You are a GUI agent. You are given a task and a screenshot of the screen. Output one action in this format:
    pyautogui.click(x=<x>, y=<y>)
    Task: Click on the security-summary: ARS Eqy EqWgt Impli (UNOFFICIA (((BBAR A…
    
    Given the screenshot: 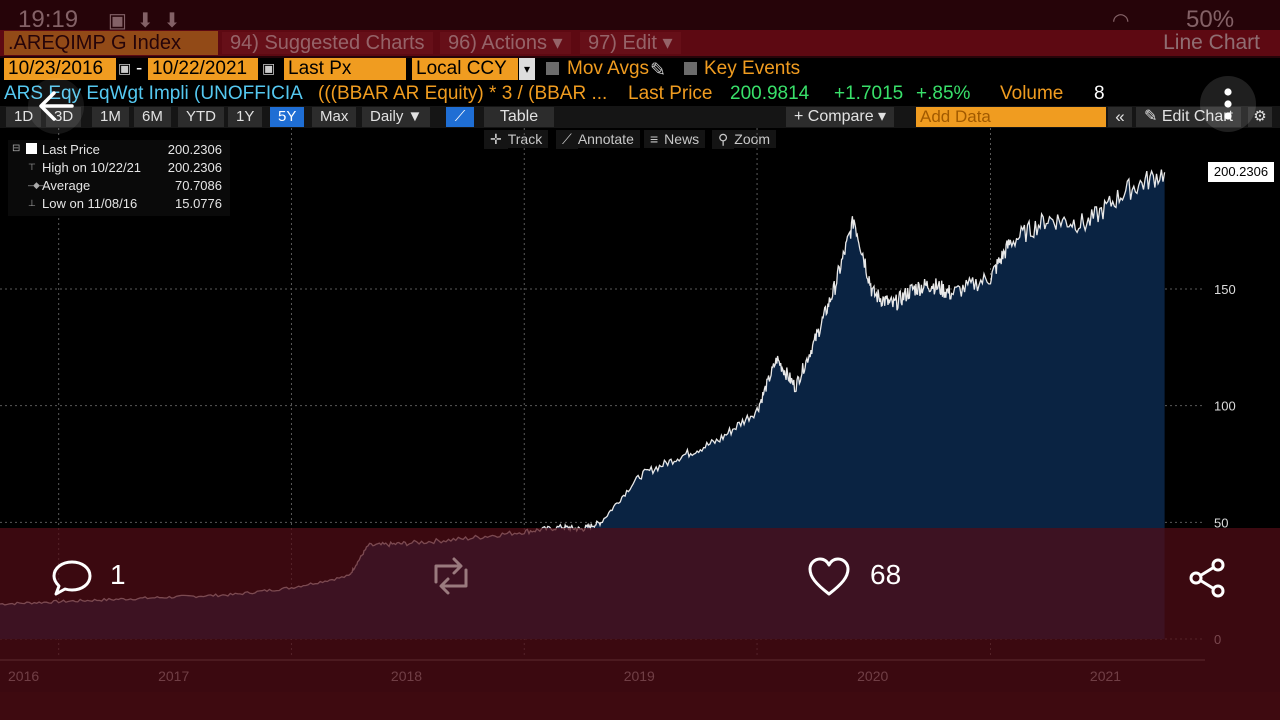 What is the action you would take?
    pyautogui.click(x=640, y=94)
    